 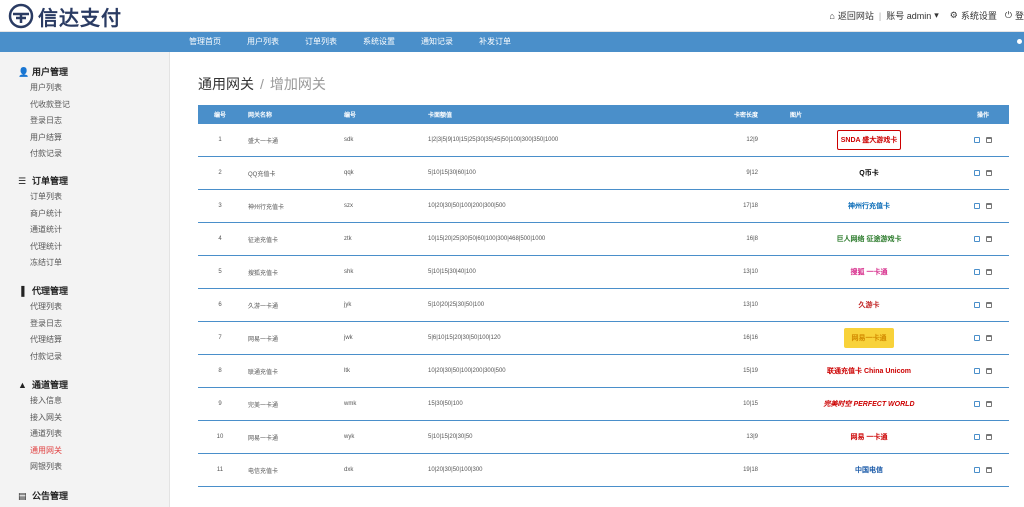 What do you see at coordinates (85, 307) in the screenshot?
I see `sidebar-item-agent-list: 代理列表` at bounding box center [85, 307].